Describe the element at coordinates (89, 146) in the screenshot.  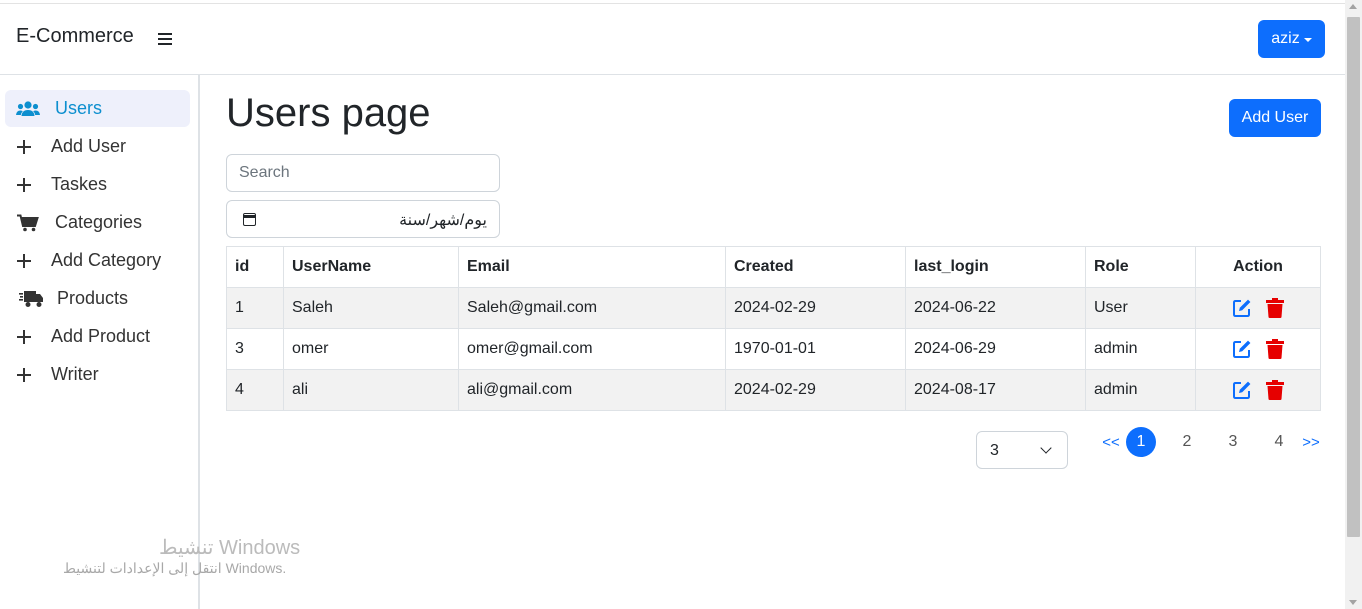
I see `sidebar-item-label: Add User` at that location.